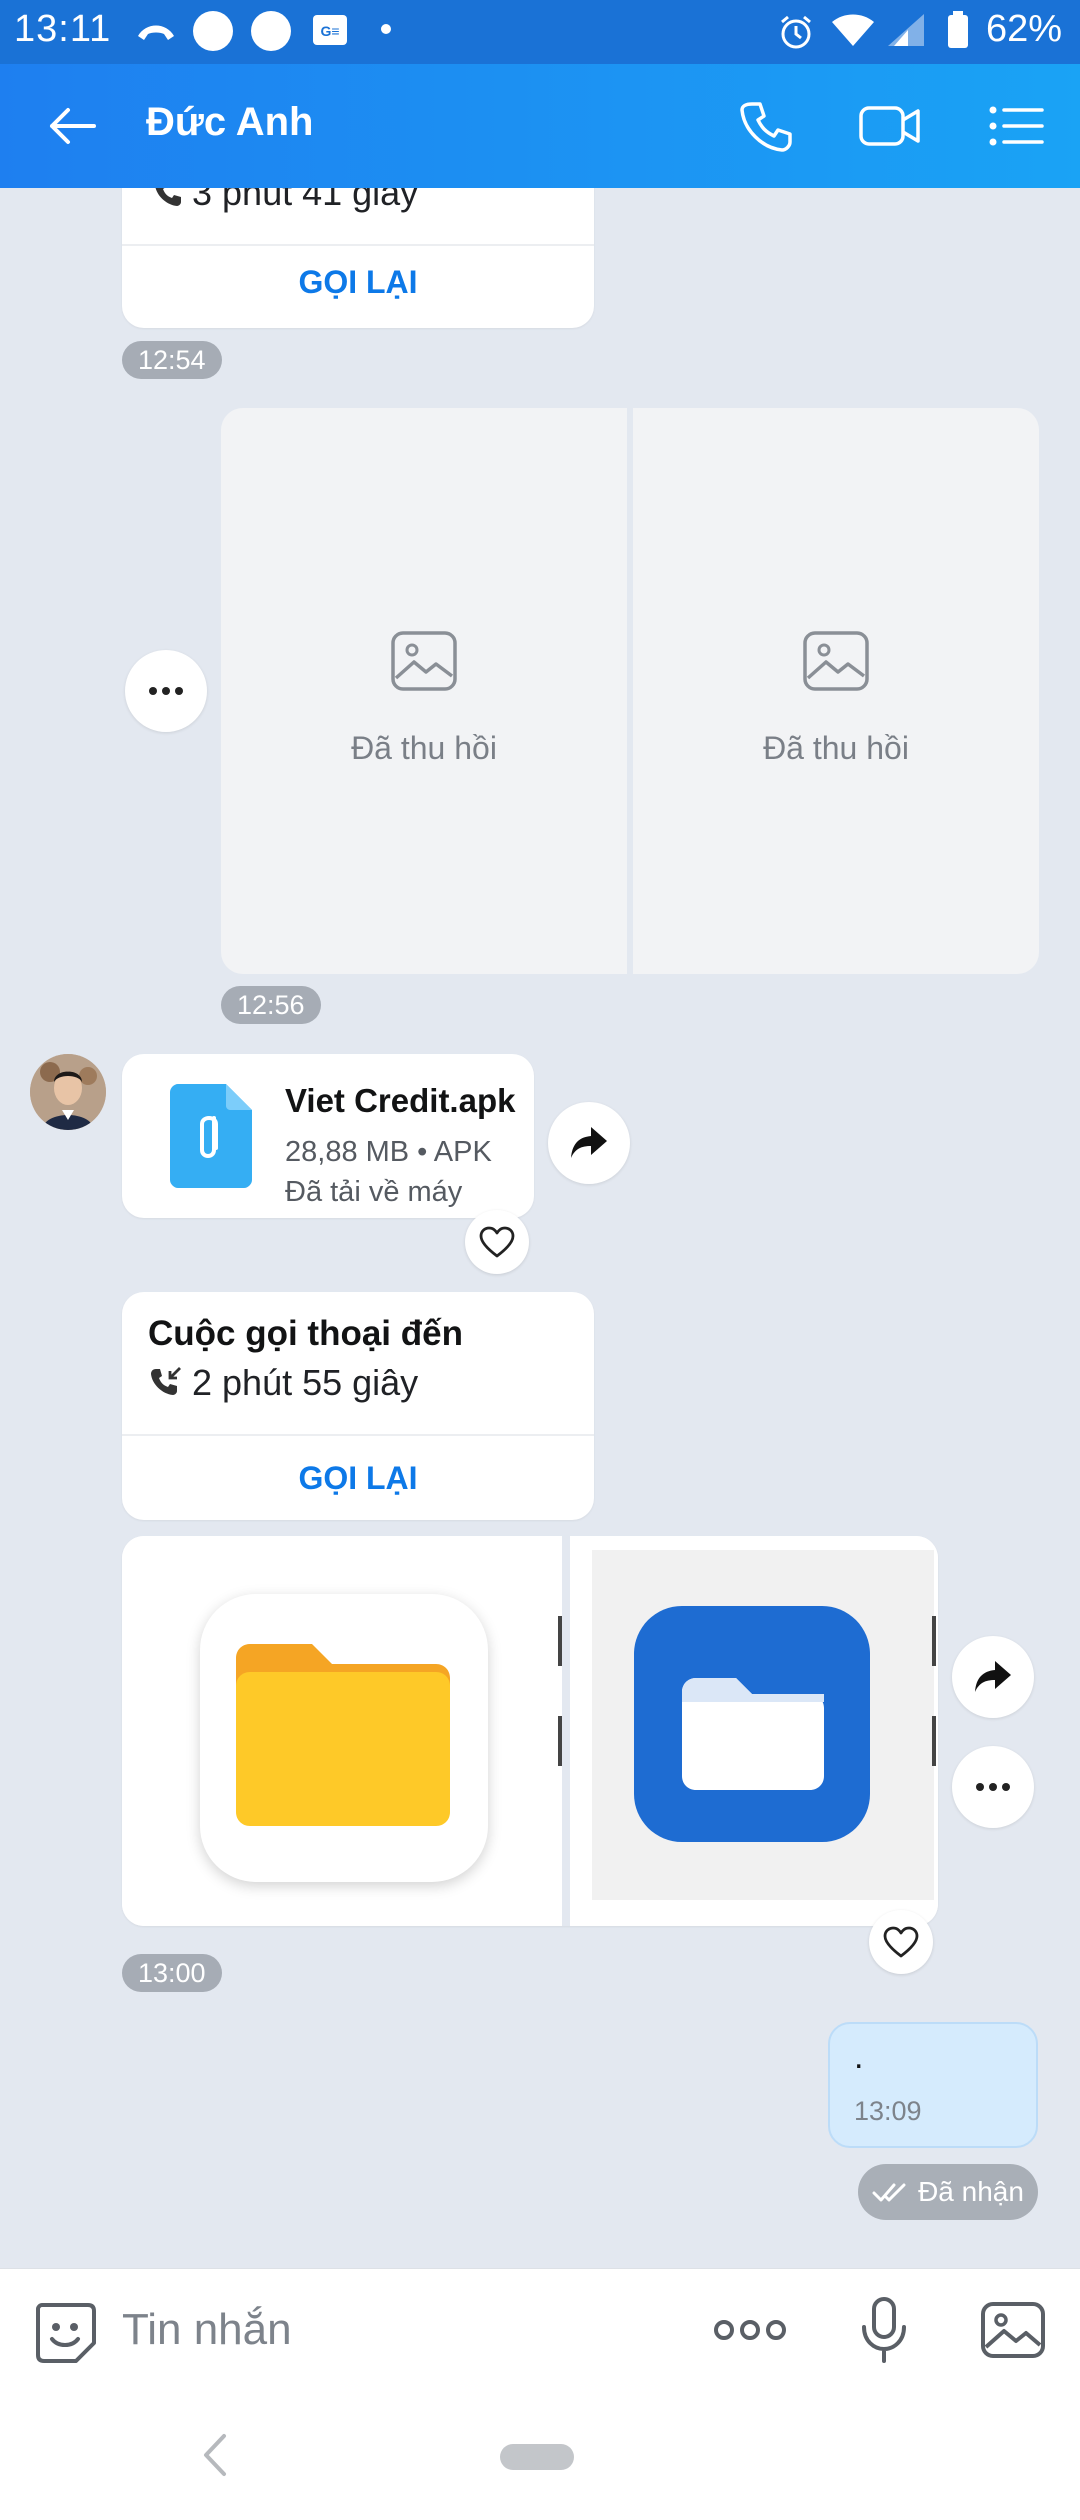 This screenshot has width=1080, height=2520. What do you see at coordinates (859, 2057) in the screenshot?
I see `message-text: .` at bounding box center [859, 2057].